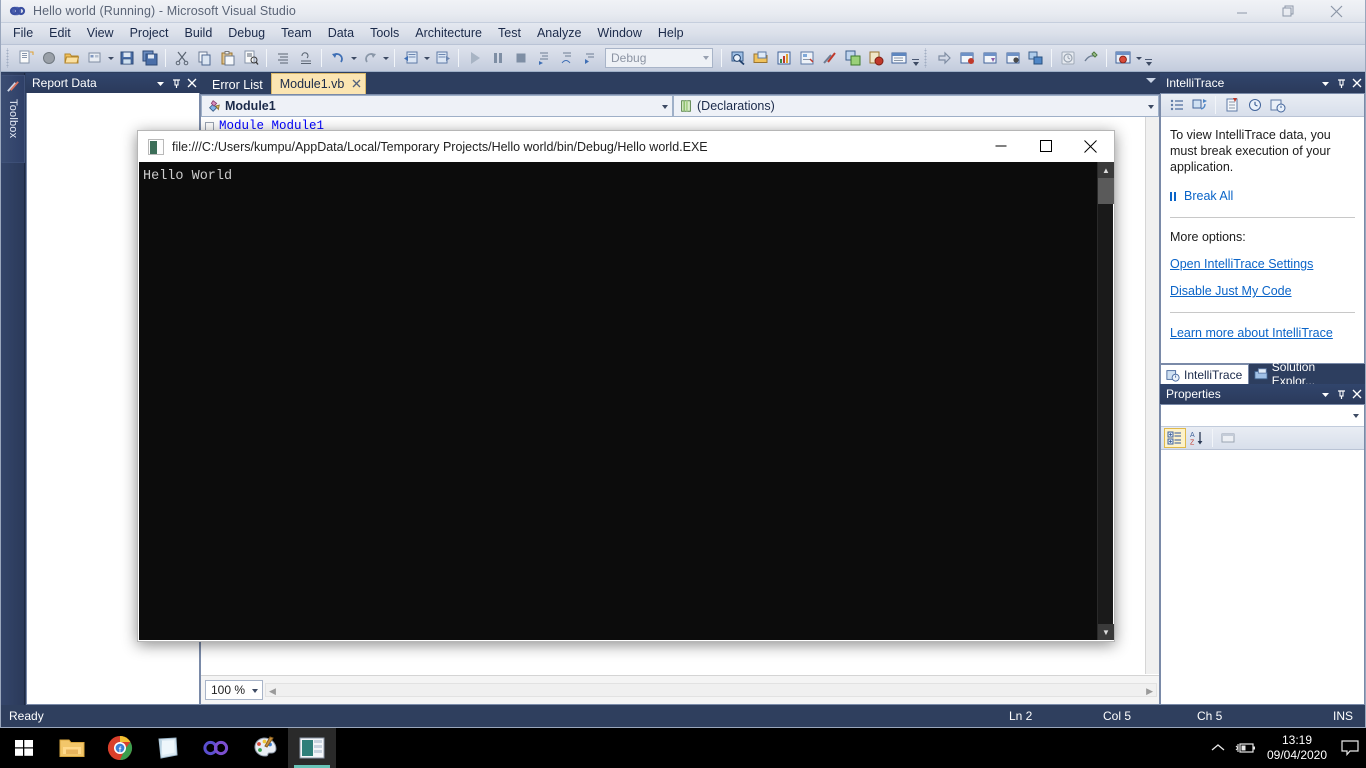  Describe the element at coordinates (497, 58) in the screenshot. I see `pause-icon` at that location.